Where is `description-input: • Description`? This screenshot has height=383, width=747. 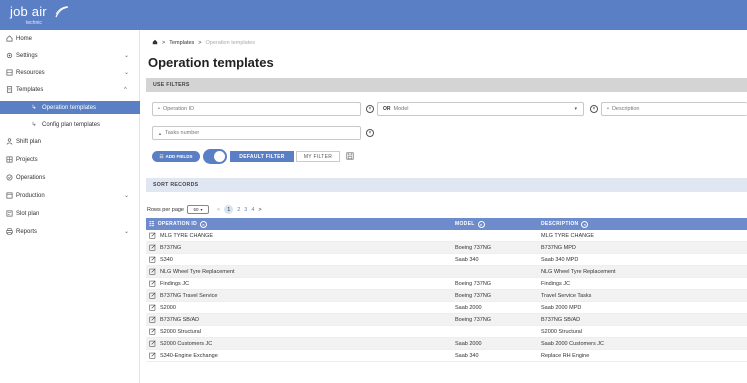
description-input: • Description is located at coordinates (674, 109).